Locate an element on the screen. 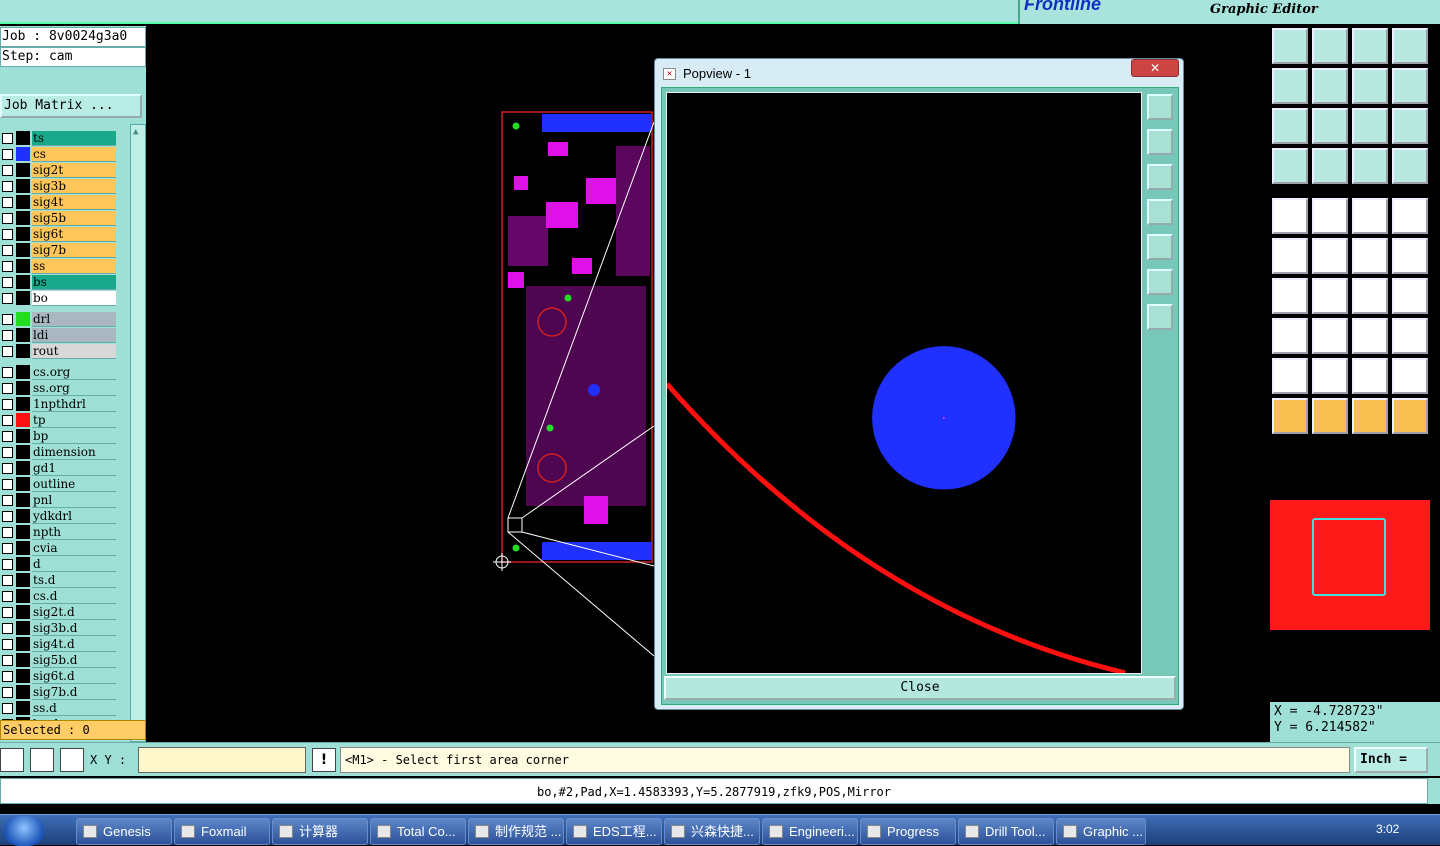 The width and height of the screenshot is (1440, 846). layer-name: pnl is located at coordinates (74, 500).